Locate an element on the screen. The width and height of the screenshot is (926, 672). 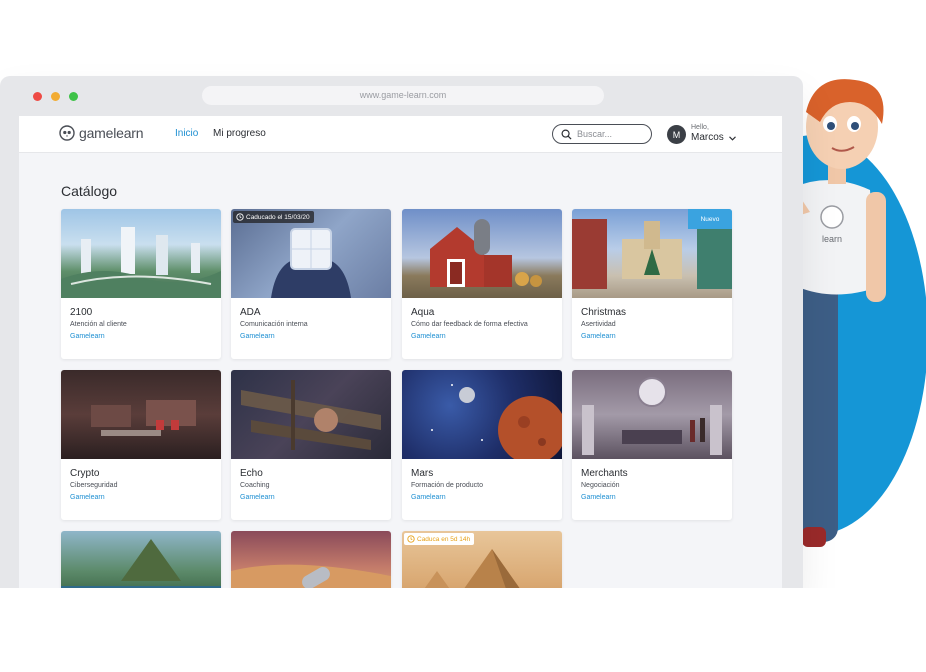
user-name: Marcos is located at coordinates (707, 137).